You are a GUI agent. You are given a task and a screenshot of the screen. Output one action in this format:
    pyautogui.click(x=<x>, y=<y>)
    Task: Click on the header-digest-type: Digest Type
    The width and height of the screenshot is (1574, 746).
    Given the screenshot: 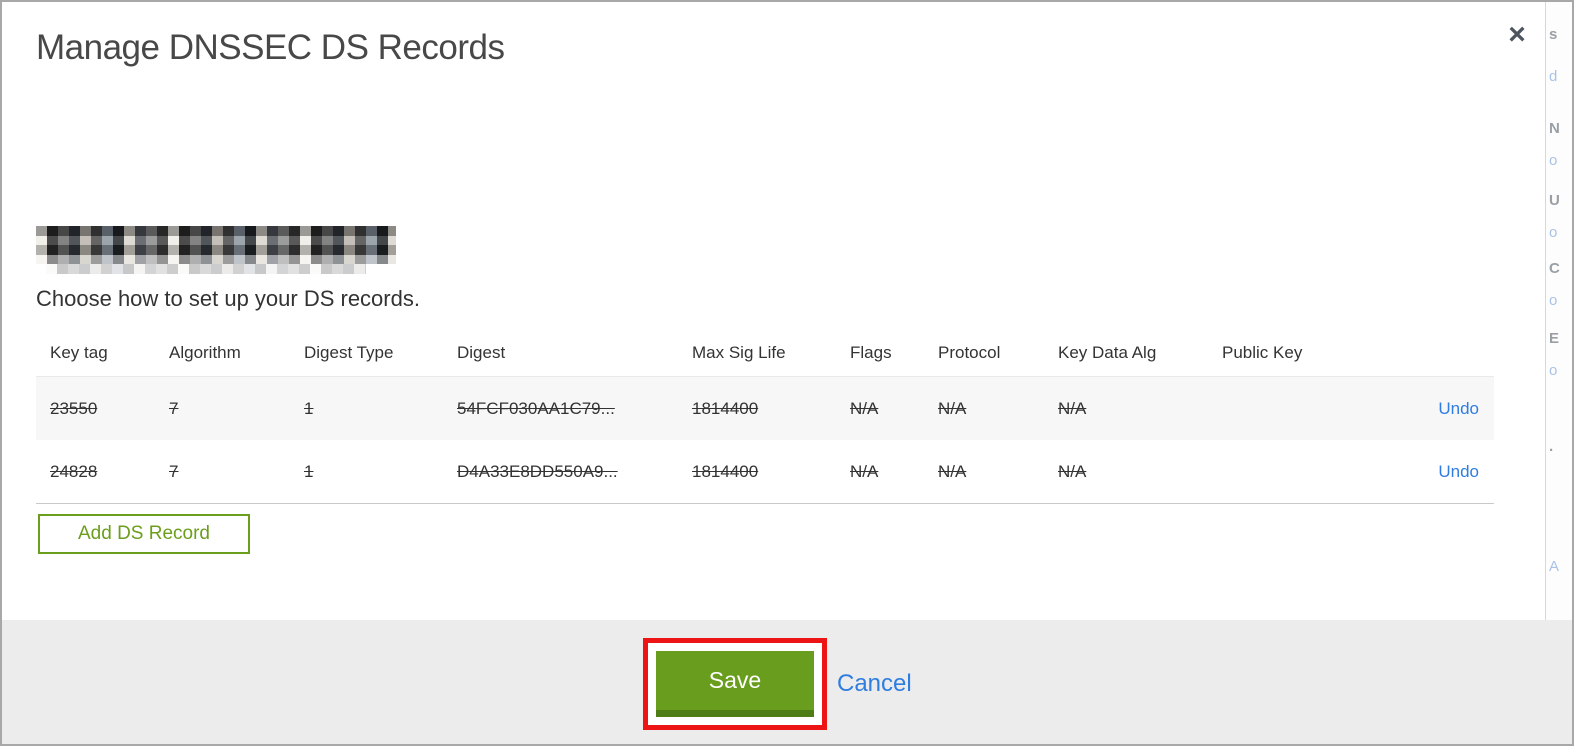 What is the action you would take?
    pyautogui.click(x=349, y=352)
    